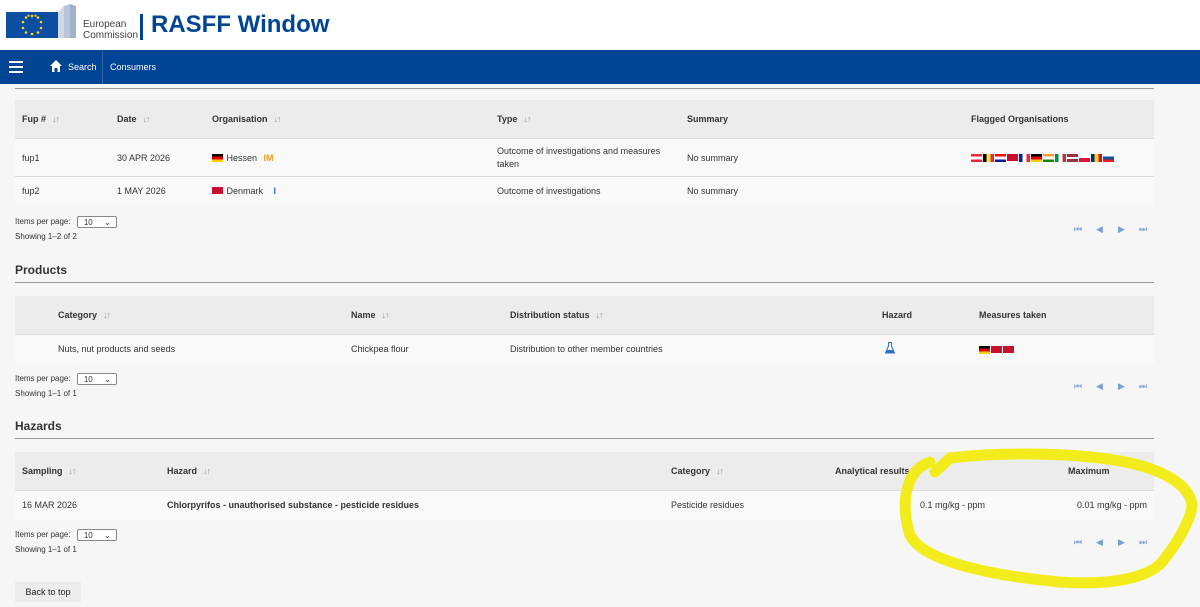 The width and height of the screenshot is (1200, 607). I want to click on poland-flag-icon, so click(1084, 158).